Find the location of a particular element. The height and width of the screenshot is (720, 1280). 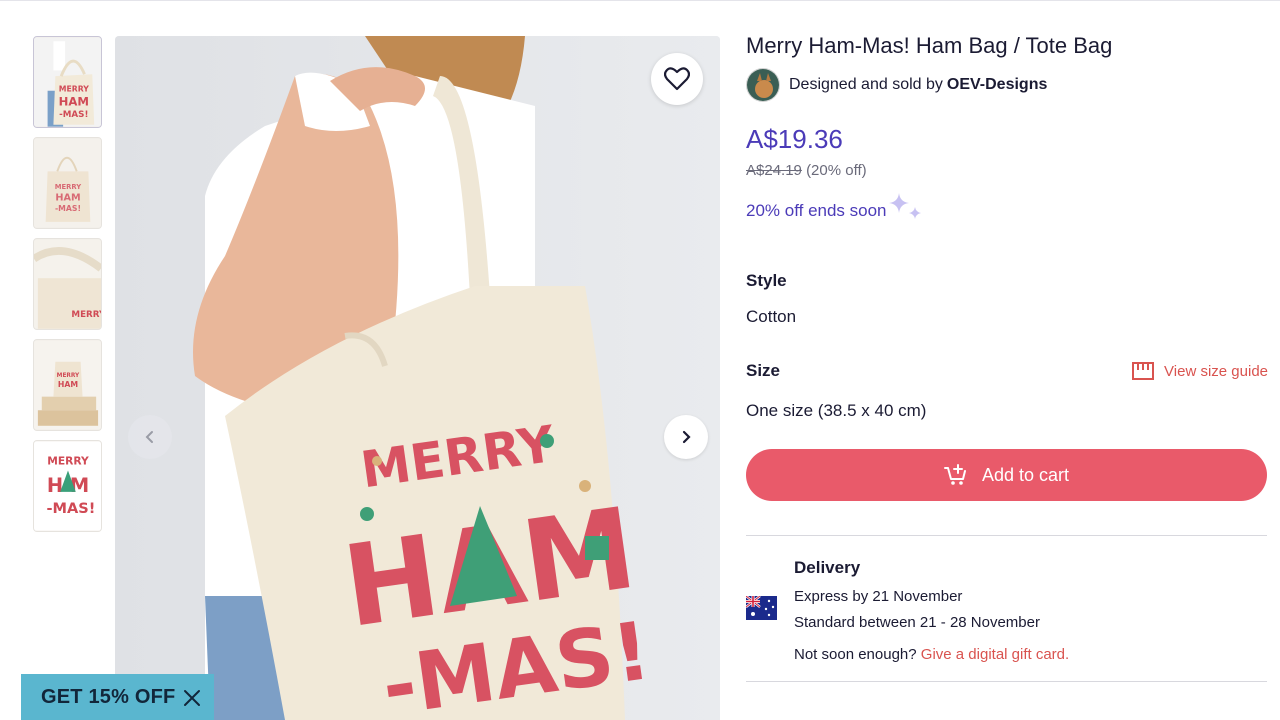

gift-card-link: Give a digital gift card. is located at coordinates (995, 654).